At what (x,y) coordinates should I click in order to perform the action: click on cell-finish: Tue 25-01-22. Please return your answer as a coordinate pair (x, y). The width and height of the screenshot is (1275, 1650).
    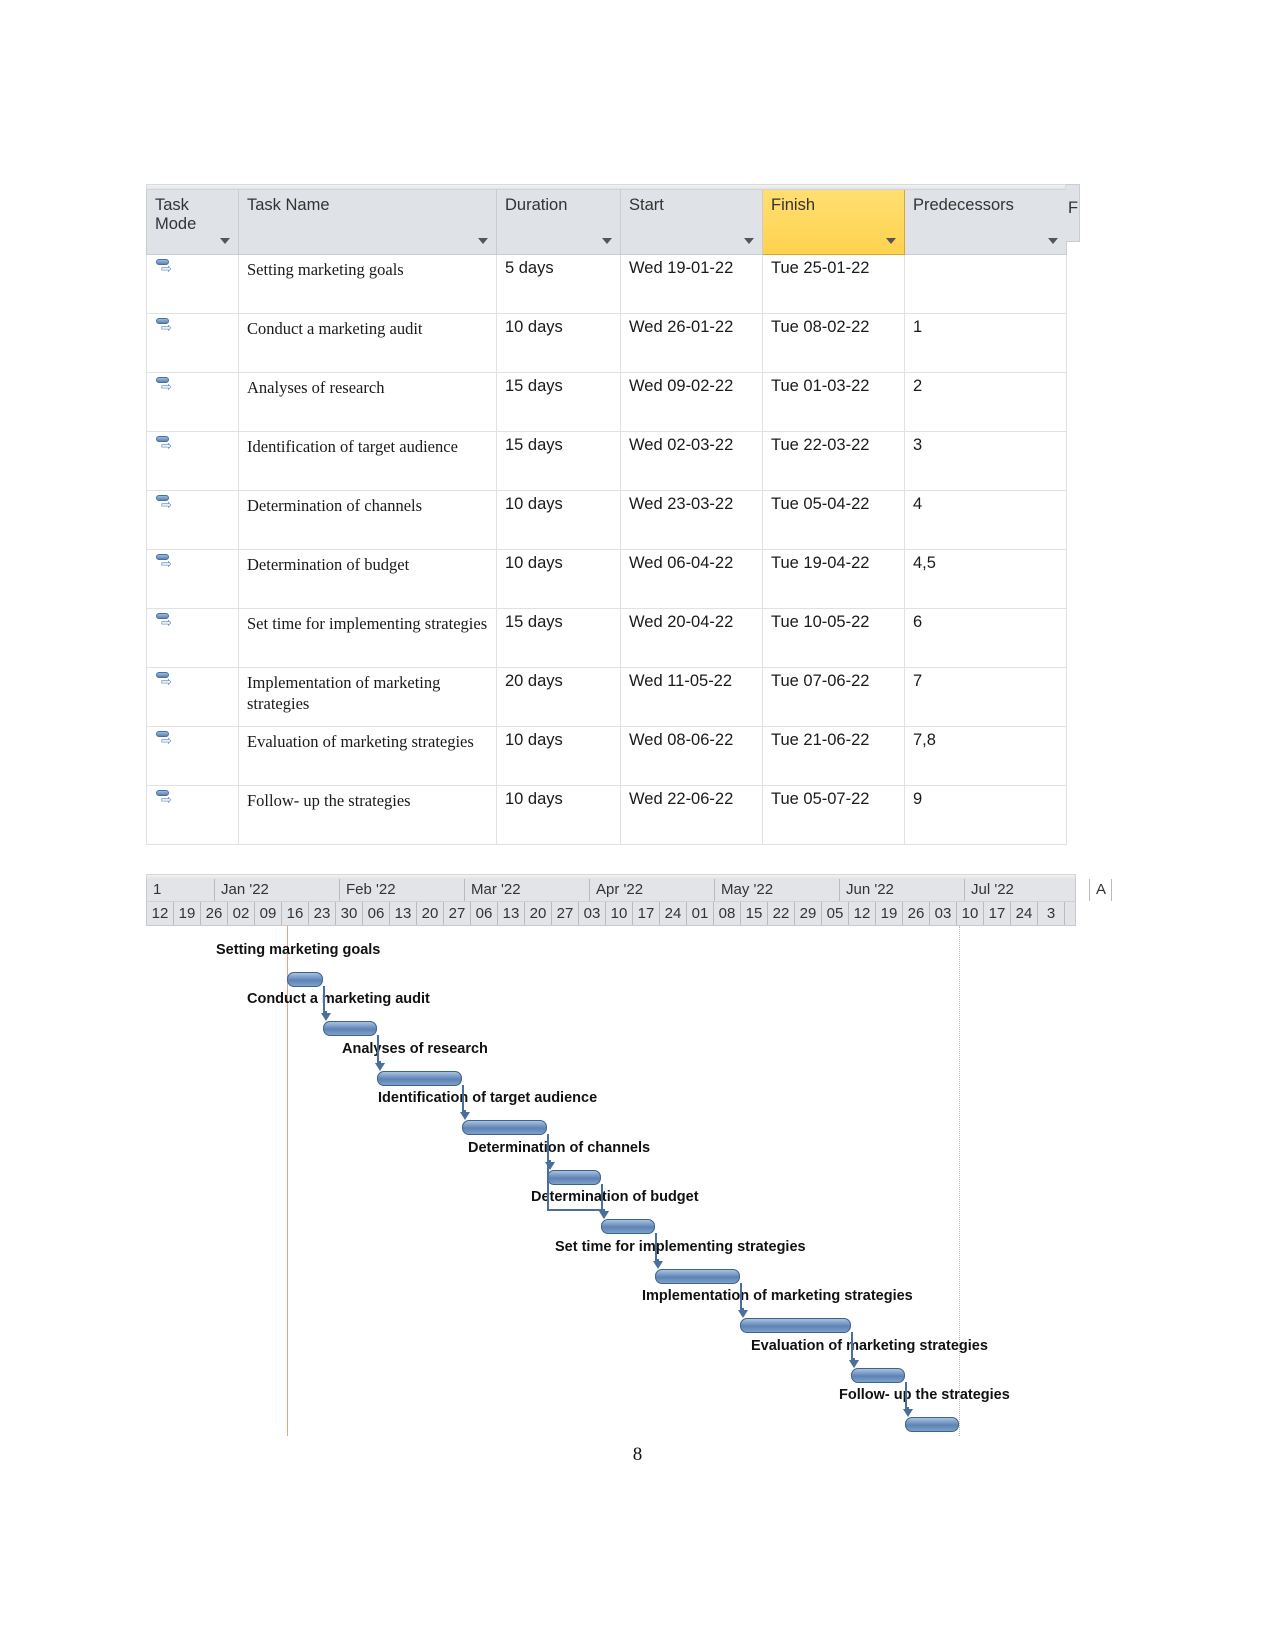
    Looking at the image, I should click on (833, 284).